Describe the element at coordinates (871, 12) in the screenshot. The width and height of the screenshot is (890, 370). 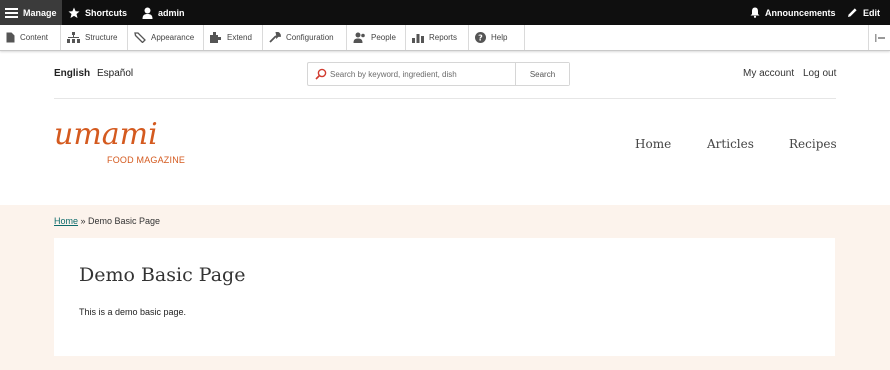
I see `edit-label: Edit` at that location.